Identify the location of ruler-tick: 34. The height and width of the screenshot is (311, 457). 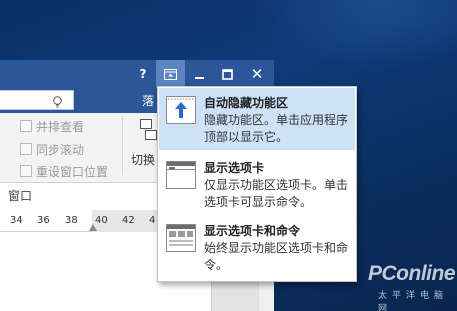
(16, 220).